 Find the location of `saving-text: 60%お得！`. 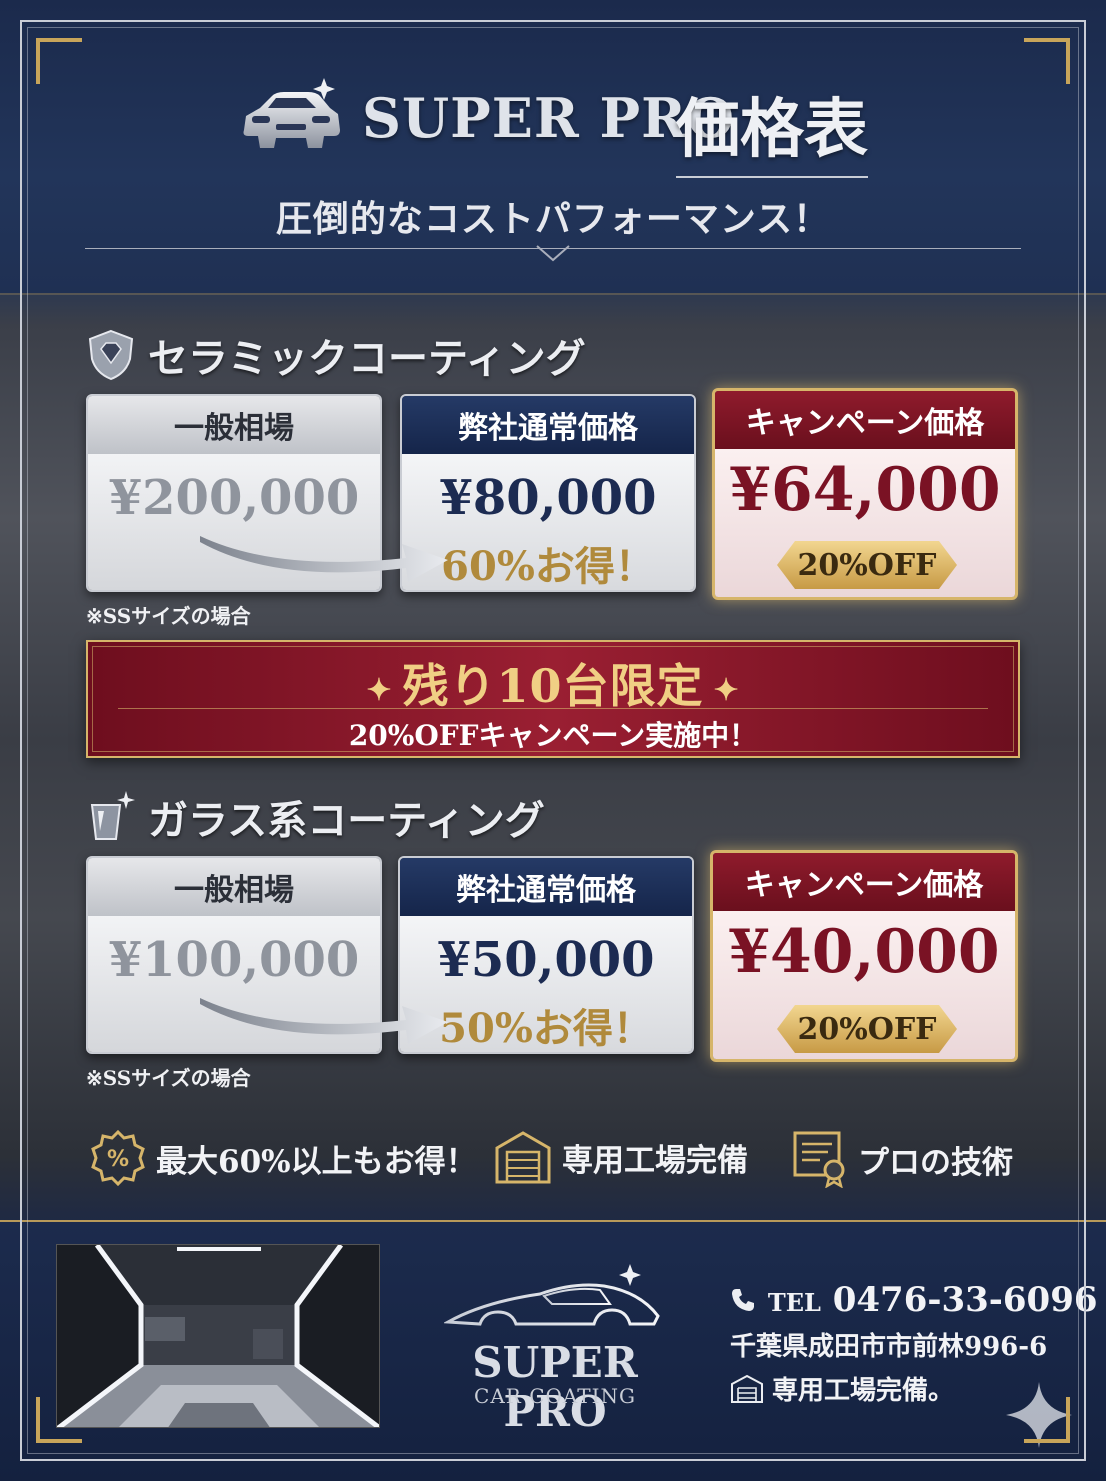

saving-text: 60%お得！ is located at coordinates (548, 566).